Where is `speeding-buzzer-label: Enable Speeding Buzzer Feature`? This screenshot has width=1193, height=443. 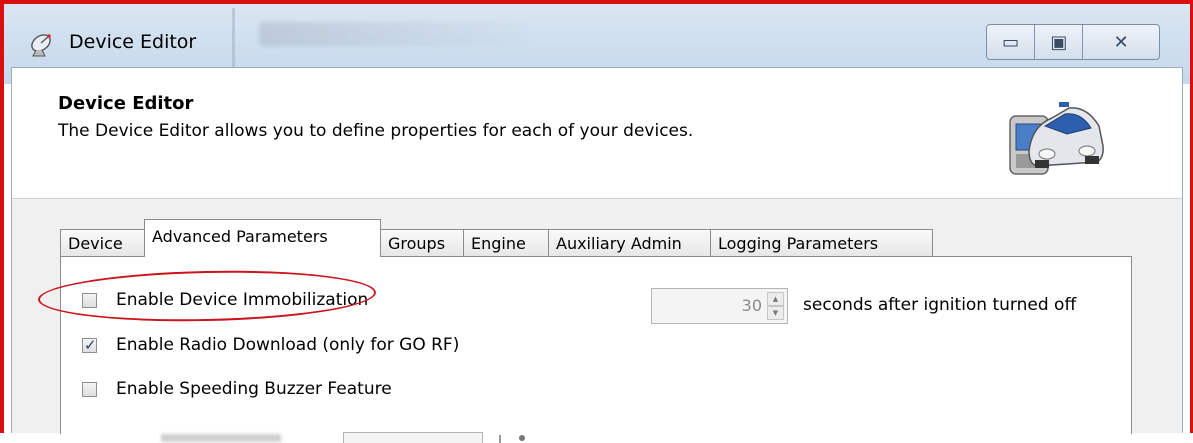 speeding-buzzer-label: Enable Speeding Buzzer Feature is located at coordinates (254, 389).